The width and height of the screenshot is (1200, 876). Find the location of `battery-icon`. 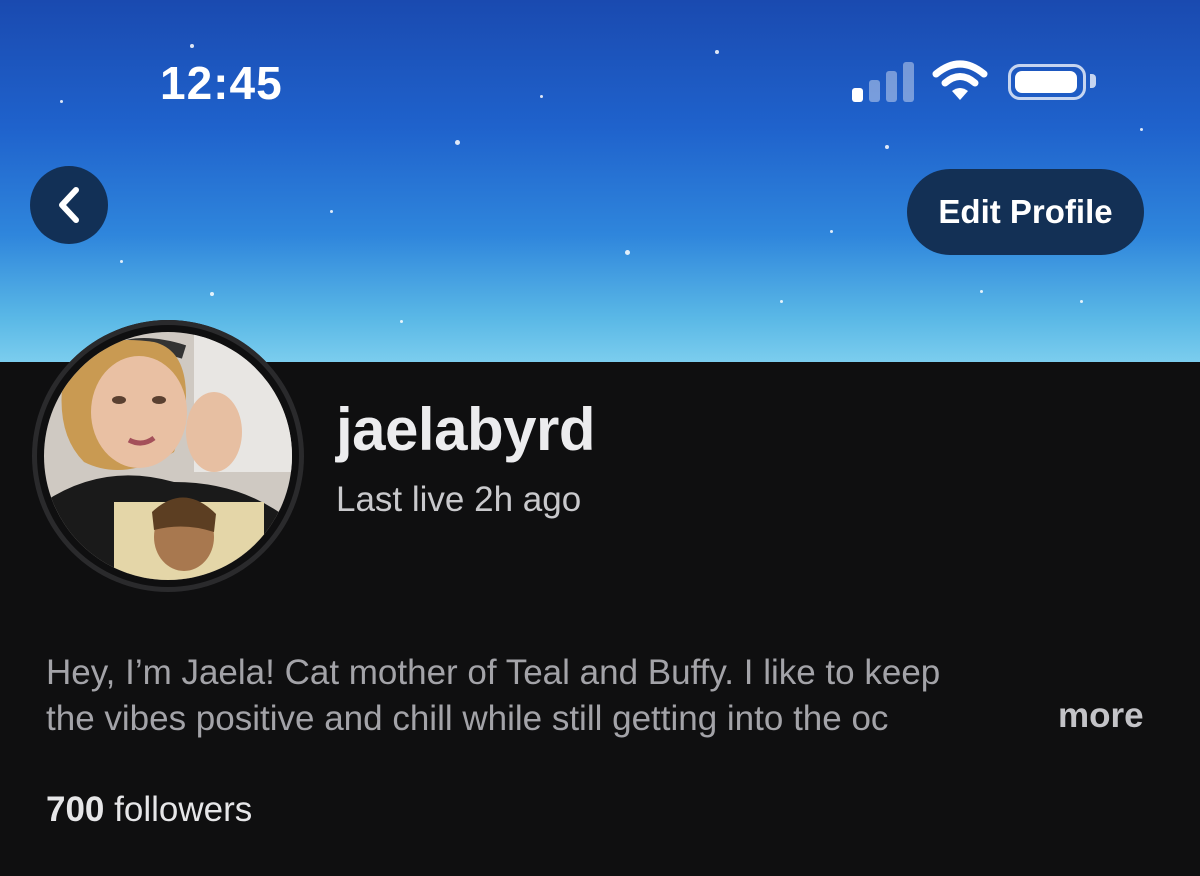

battery-icon is located at coordinates (1047, 82).